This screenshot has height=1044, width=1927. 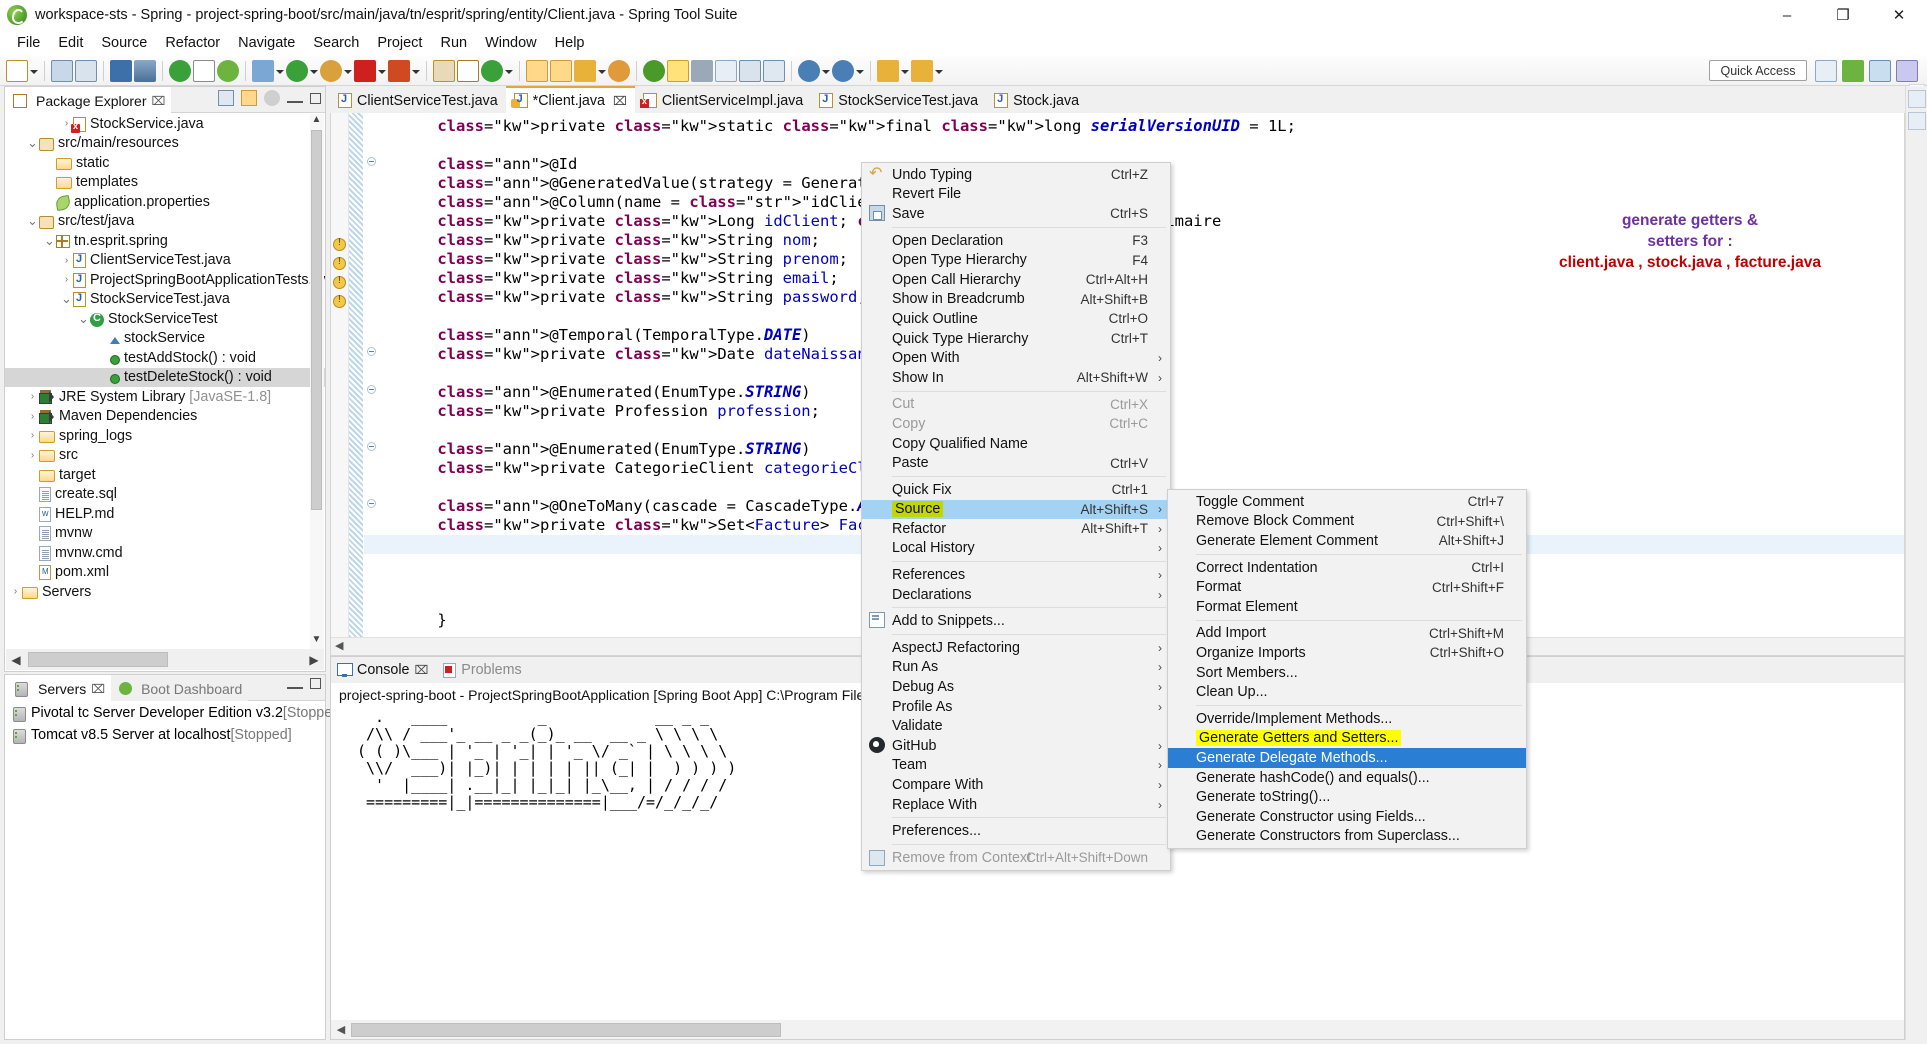 What do you see at coordinates (297, 70) in the screenshot?
I see `run-icon` at bounding box center [297, 70].